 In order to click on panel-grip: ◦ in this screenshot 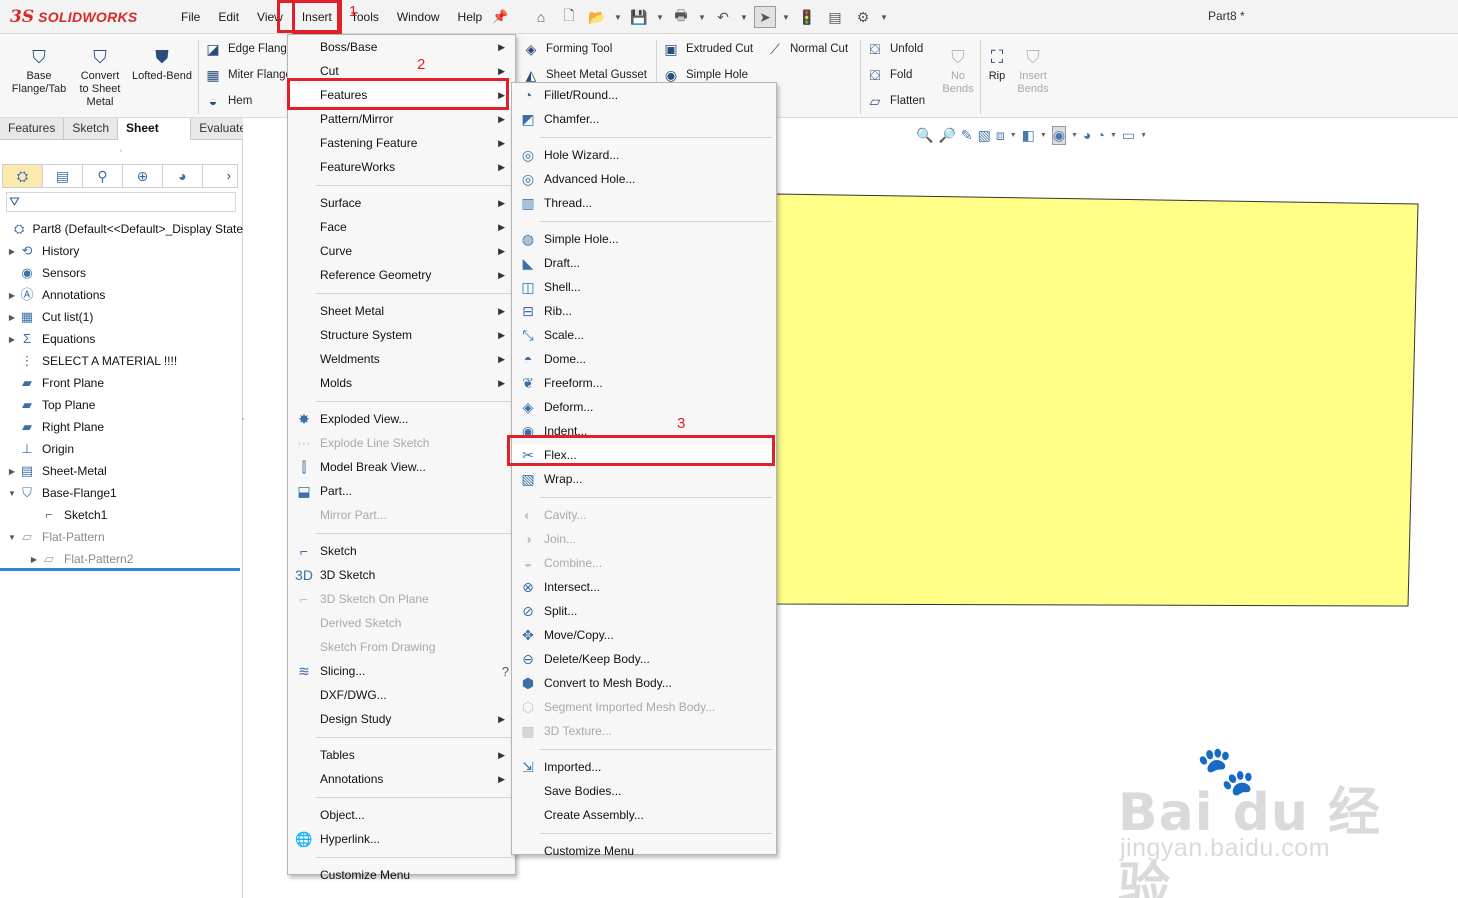, I will do `click(121, 151)`.